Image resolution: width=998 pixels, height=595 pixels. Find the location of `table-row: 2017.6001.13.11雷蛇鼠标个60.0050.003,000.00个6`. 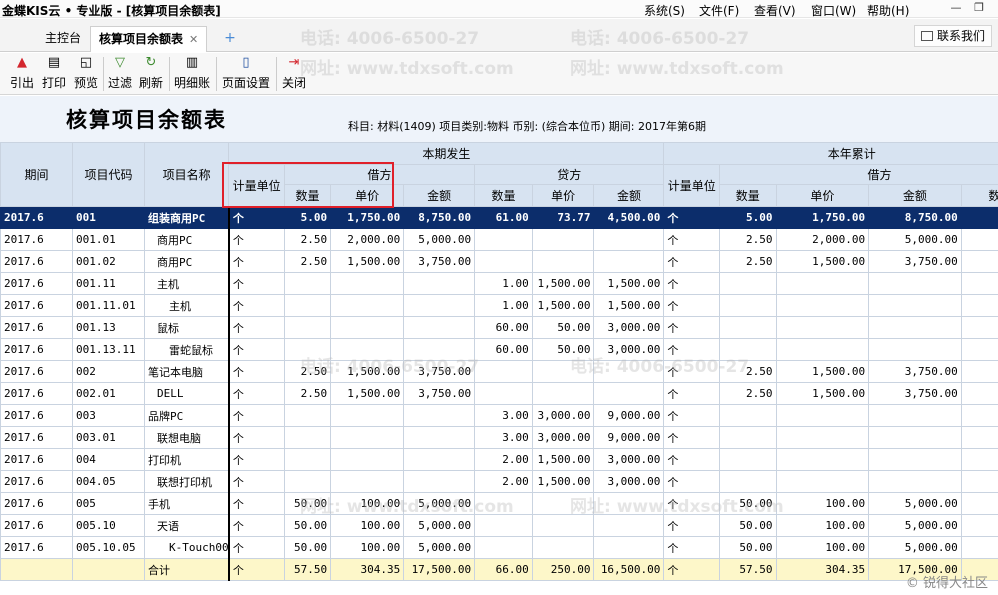

table-row: 2017.6001.13.11雷蛇鼠标个60.0050.003,000.00个6 is located at coordinates (499, 349).